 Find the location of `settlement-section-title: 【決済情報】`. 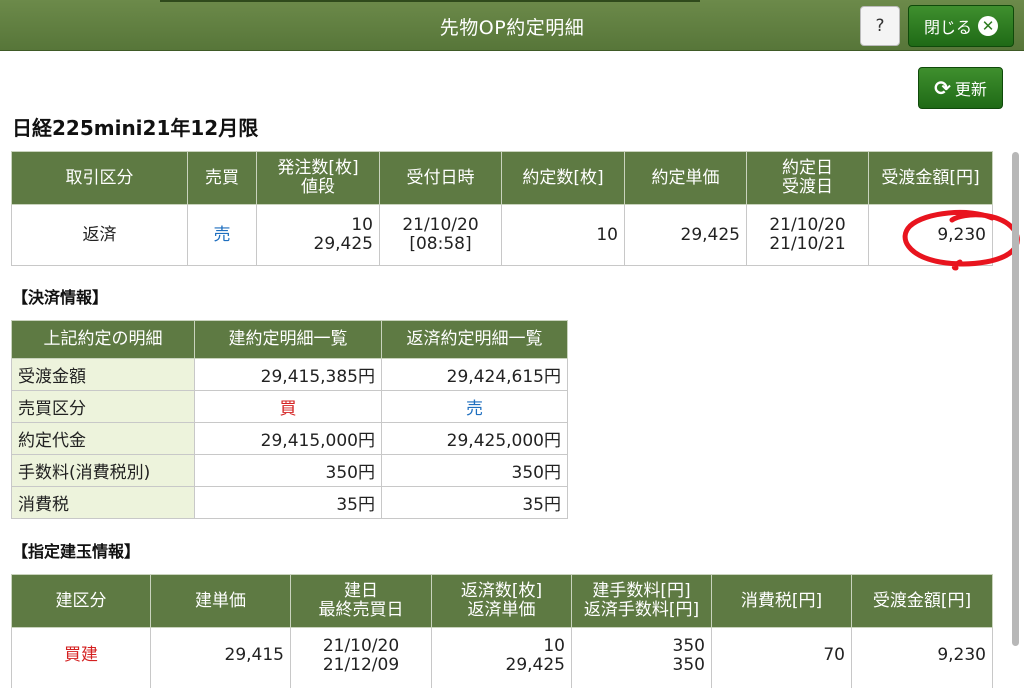

settlement-section-title: 【決済情報】 is located at coordinates (60, 297).